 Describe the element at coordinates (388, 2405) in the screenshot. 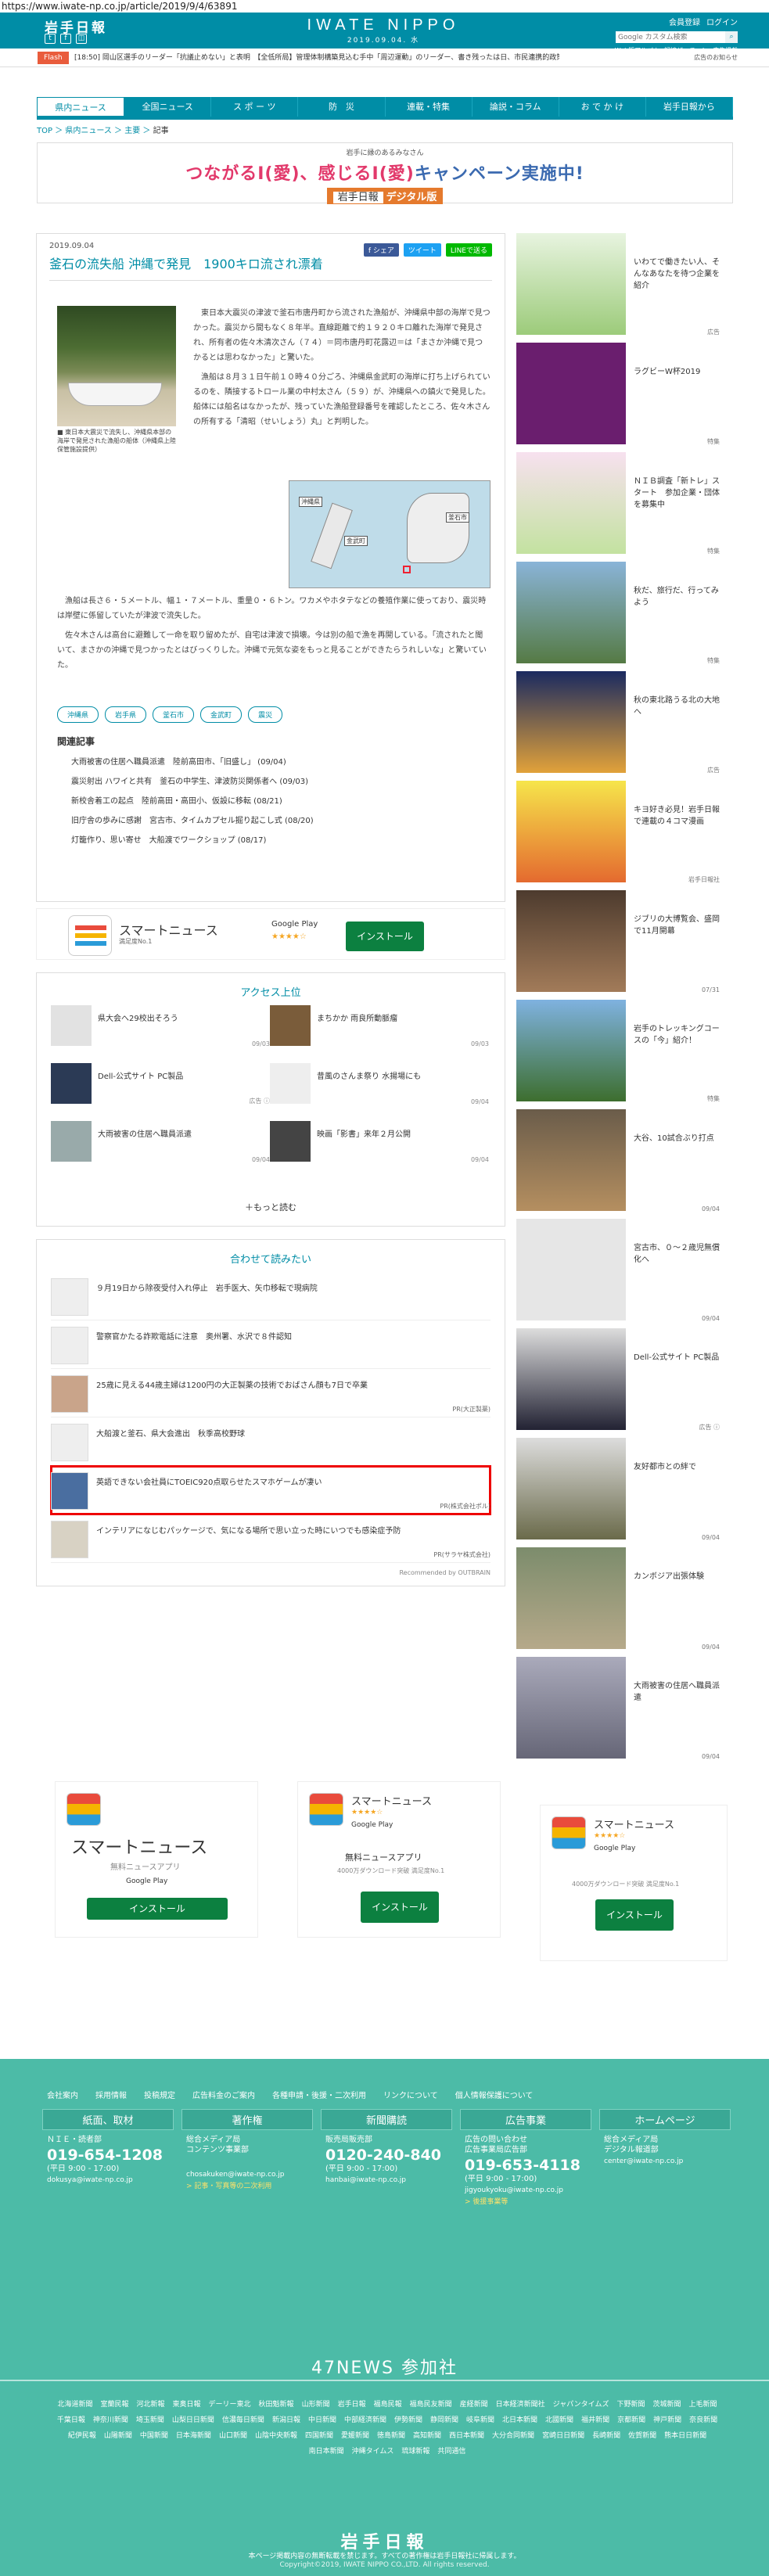

I see `partner-paper-link: 福島民報` at that location.